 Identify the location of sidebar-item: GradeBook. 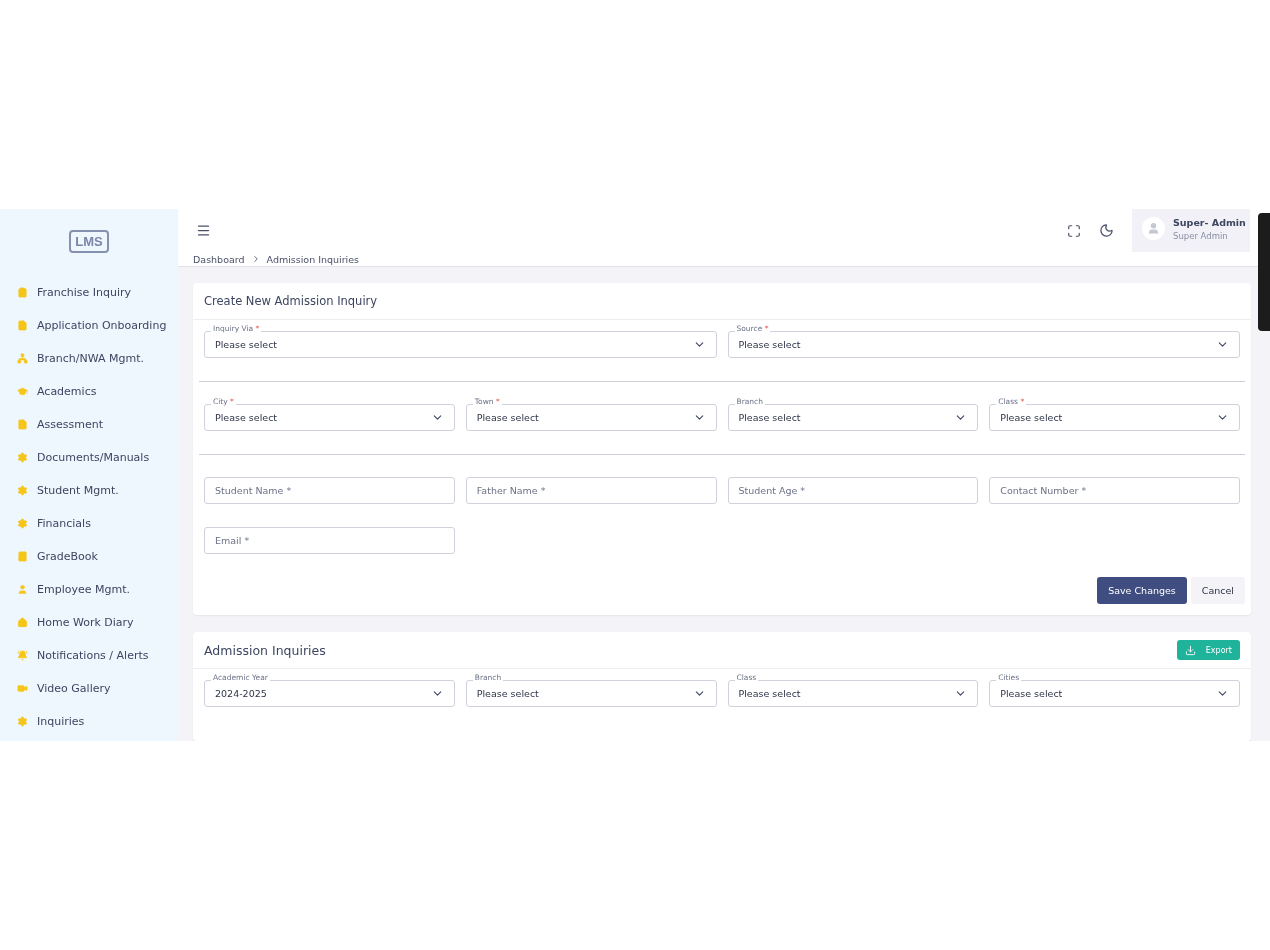
(89, 556).